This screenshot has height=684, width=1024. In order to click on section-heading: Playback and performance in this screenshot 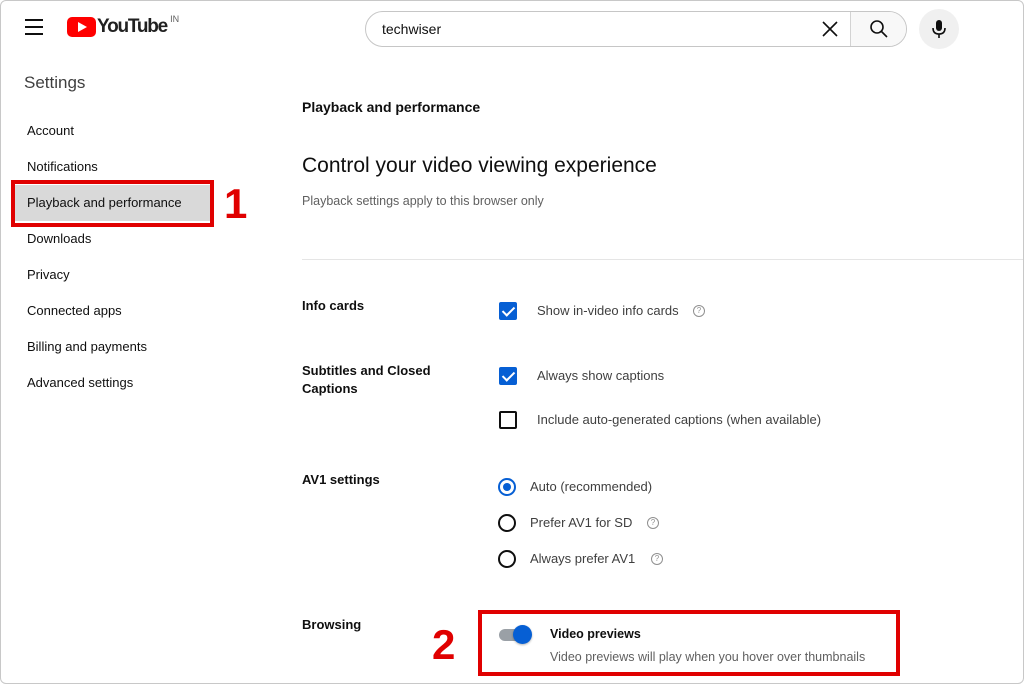, I will do `click(391, 107)`.